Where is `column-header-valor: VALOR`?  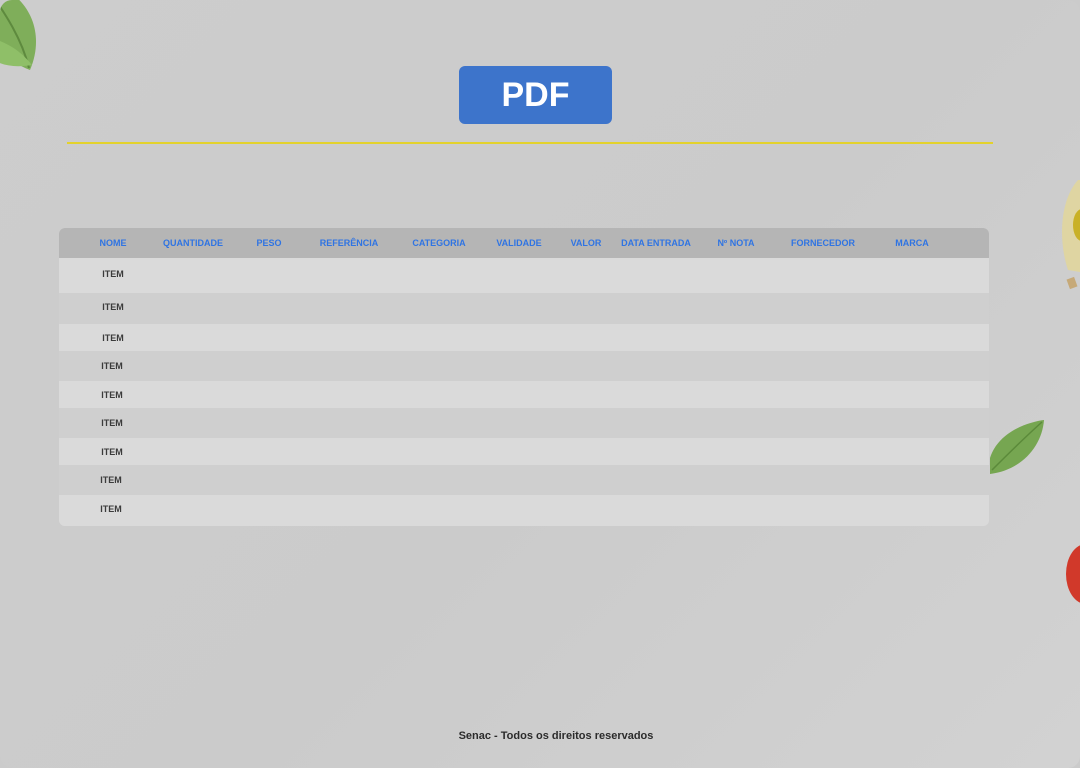
column-header-valor: VALOR is located at coordinates (586, 243).